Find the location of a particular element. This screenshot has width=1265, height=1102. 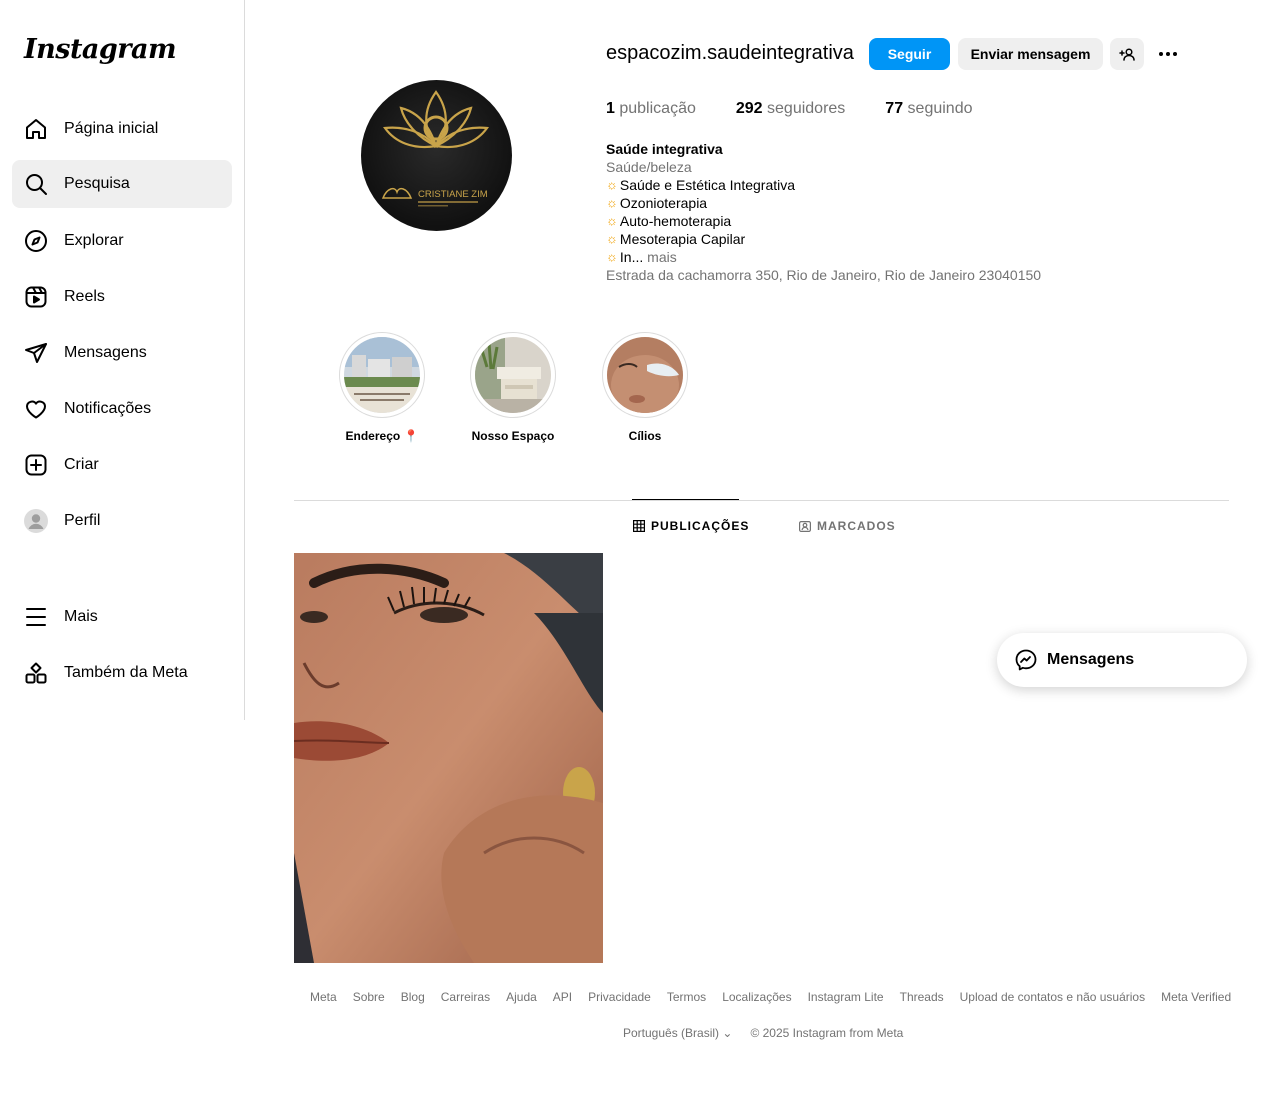

search-icon is located at coordinates (36, 184).